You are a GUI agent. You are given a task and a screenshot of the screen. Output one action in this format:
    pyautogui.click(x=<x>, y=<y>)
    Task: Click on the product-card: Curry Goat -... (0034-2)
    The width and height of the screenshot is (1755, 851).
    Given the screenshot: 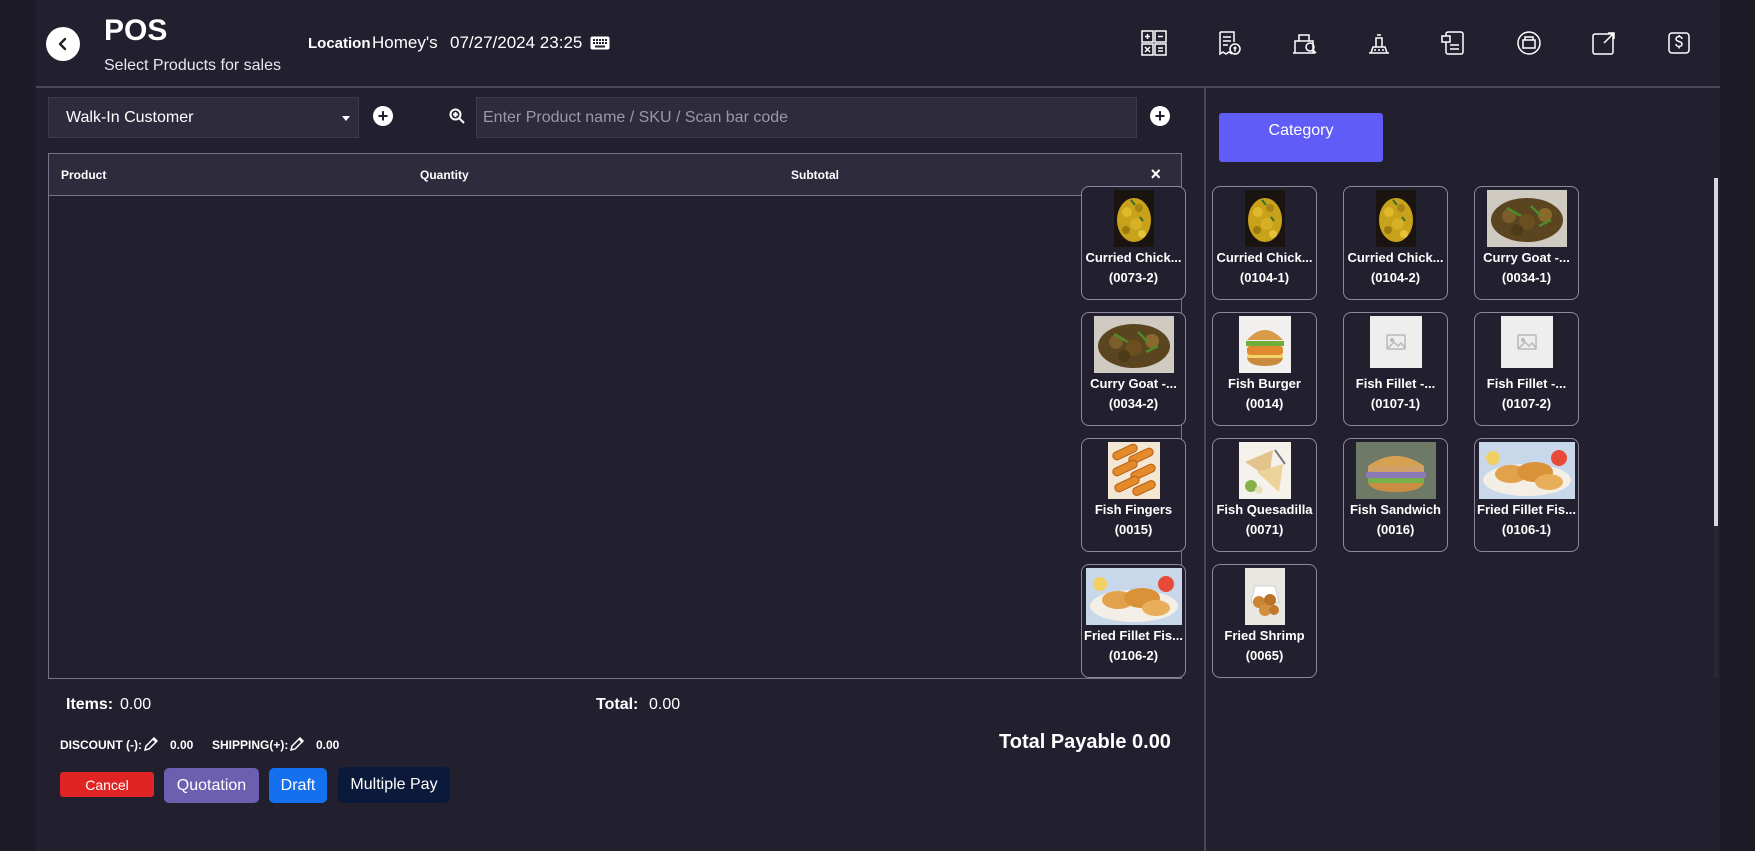 What is the action you would take?
    pyautogui.click(x=1133, y=369)
    